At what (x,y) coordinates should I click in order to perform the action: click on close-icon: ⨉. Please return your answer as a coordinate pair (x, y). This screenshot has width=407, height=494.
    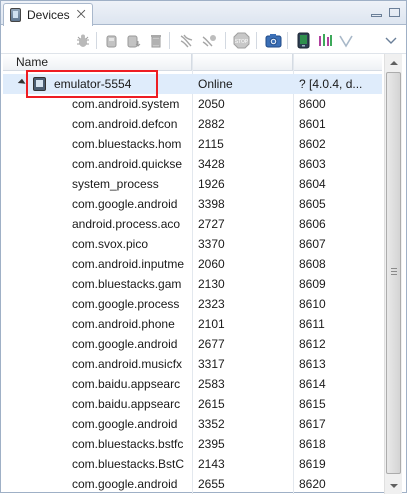
    Looking at the image, I should click on (81, 15).